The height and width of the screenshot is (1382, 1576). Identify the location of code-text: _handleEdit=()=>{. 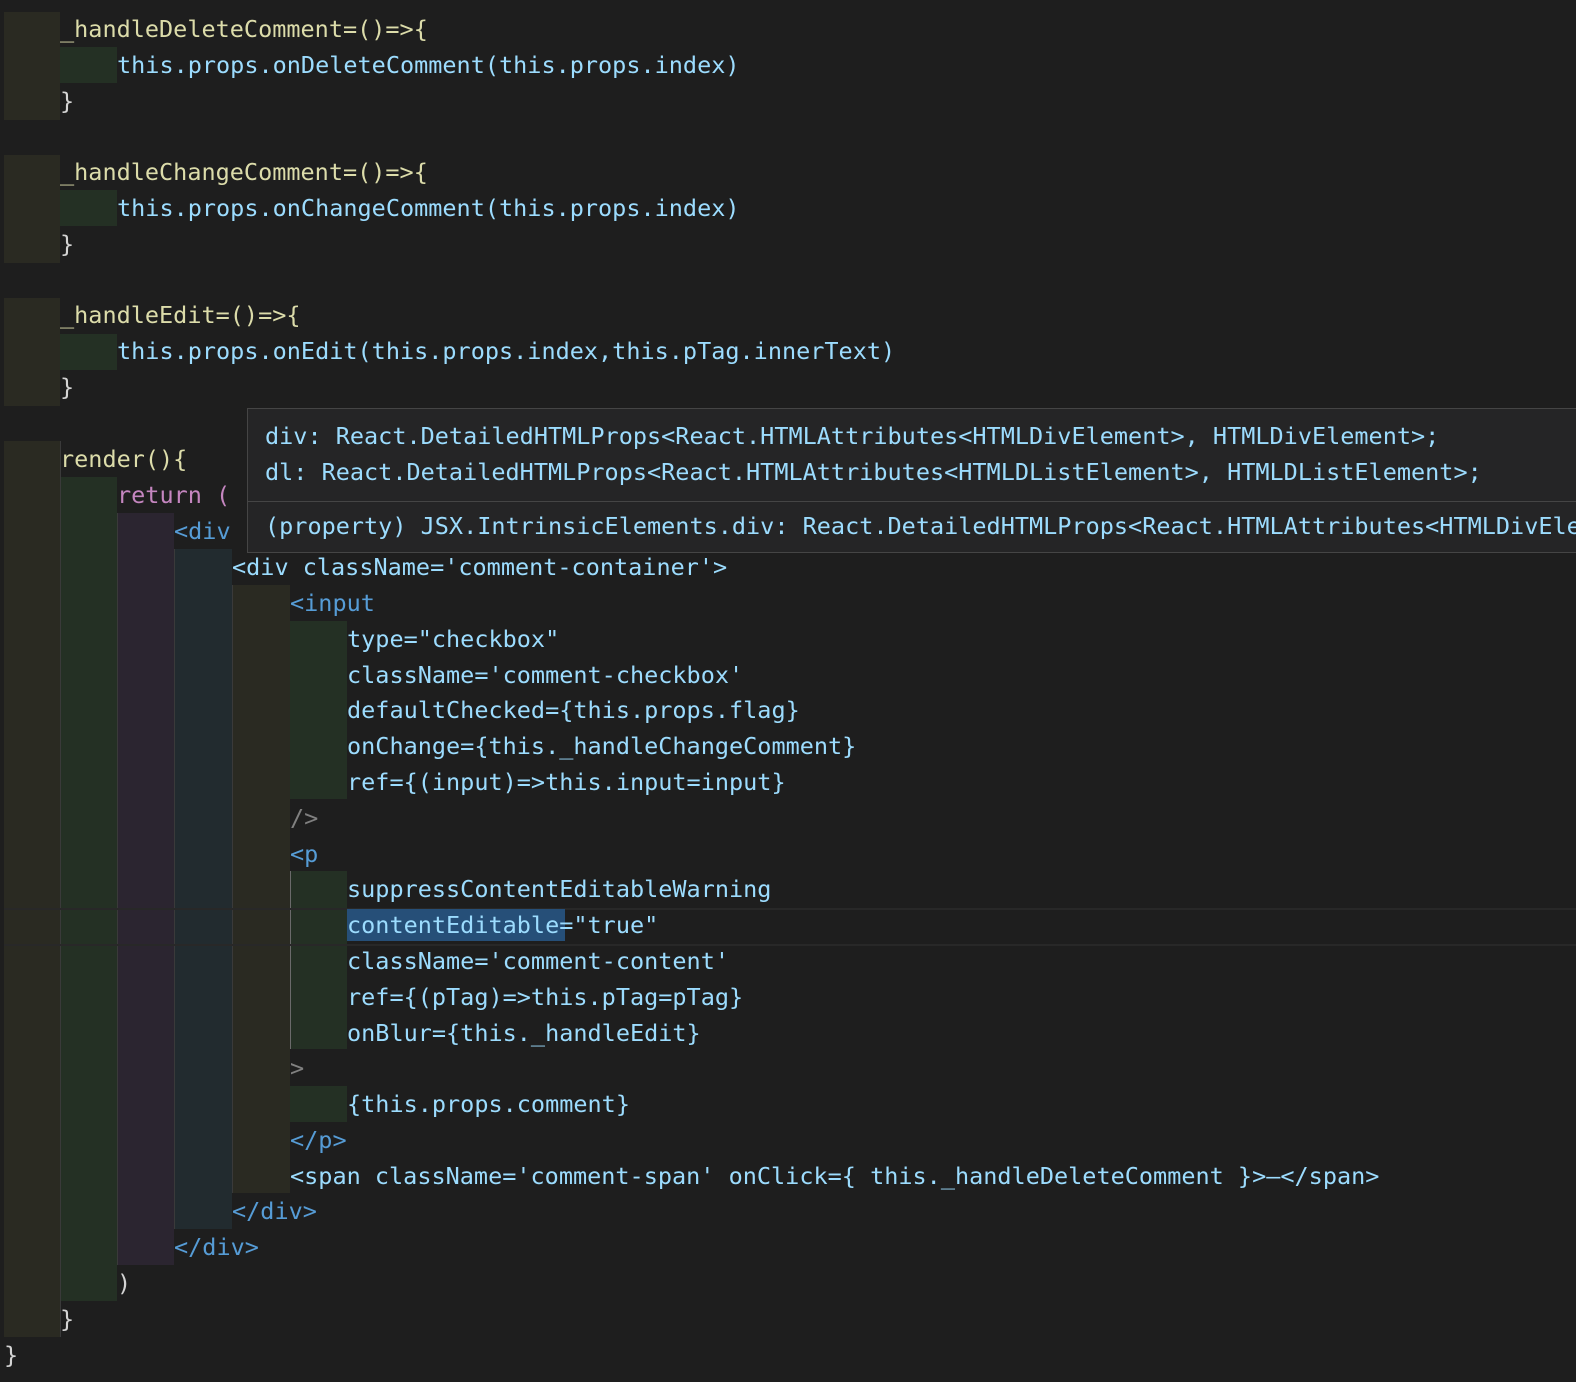
(180, 315).